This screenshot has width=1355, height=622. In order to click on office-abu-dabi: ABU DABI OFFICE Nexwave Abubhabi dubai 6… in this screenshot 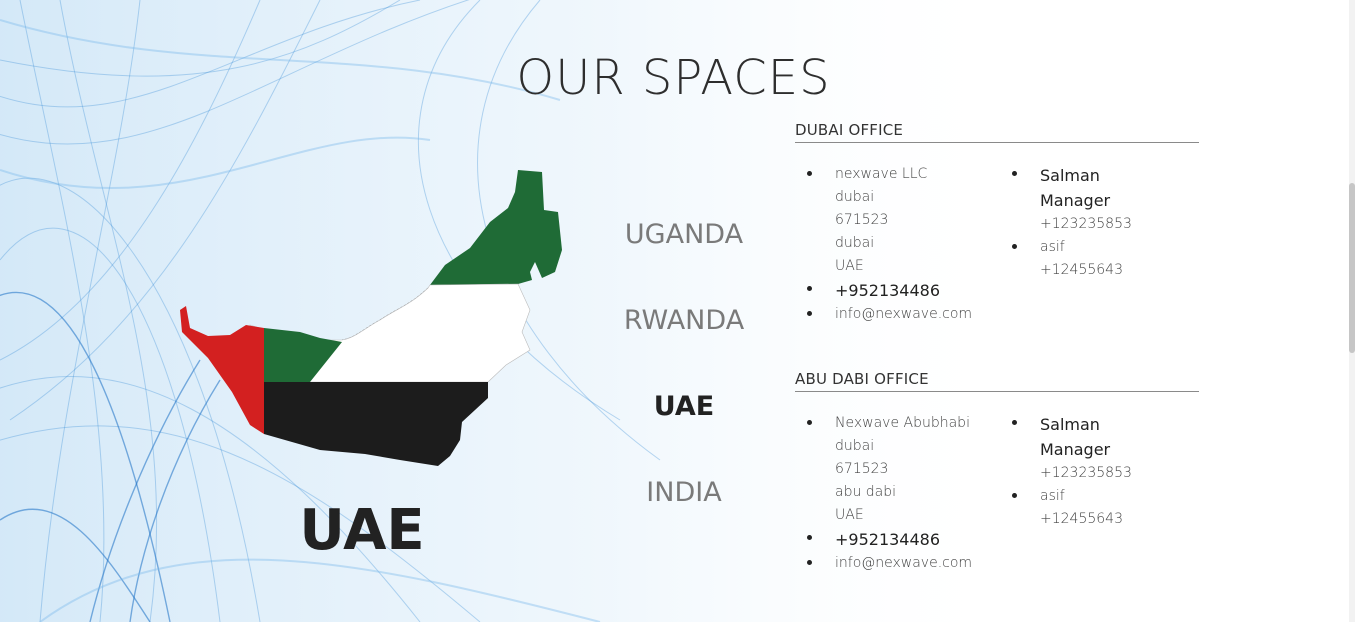, I will do `click(997, 472)`.